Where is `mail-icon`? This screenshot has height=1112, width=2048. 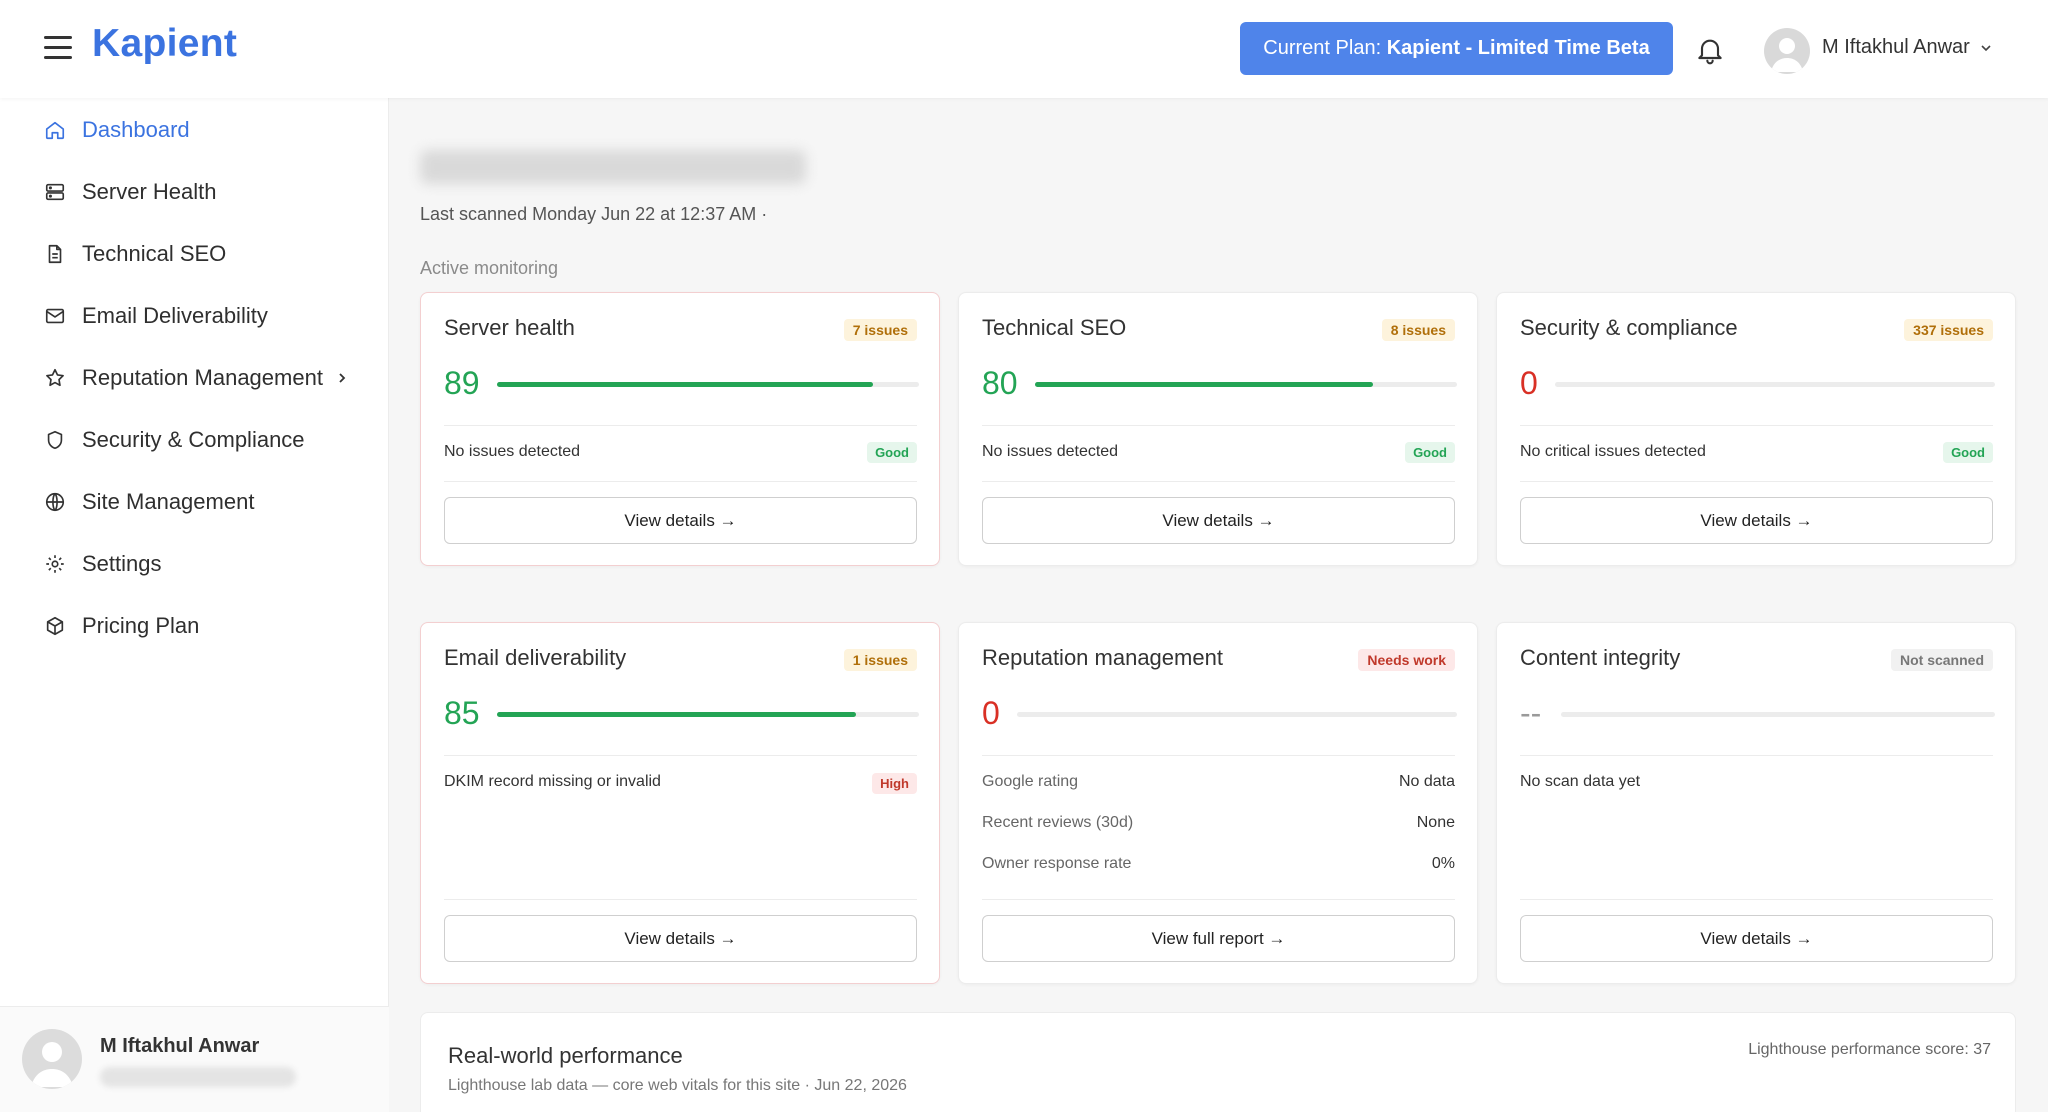 mail-icon is located at coordinates (55, 316).